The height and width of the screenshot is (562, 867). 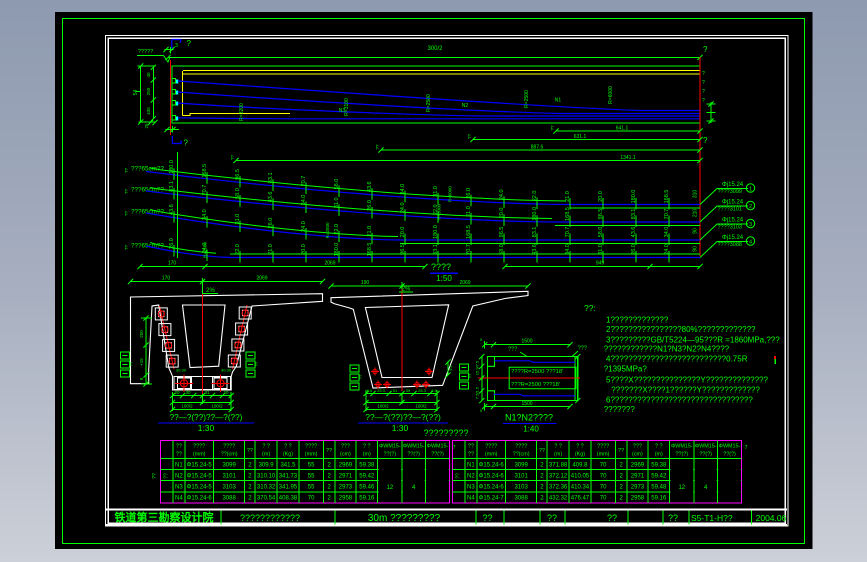 What do you see at coordinates (659, 488) in the screenshot?
I see `svg-text: 59.48` at bounding box center [659, 488].